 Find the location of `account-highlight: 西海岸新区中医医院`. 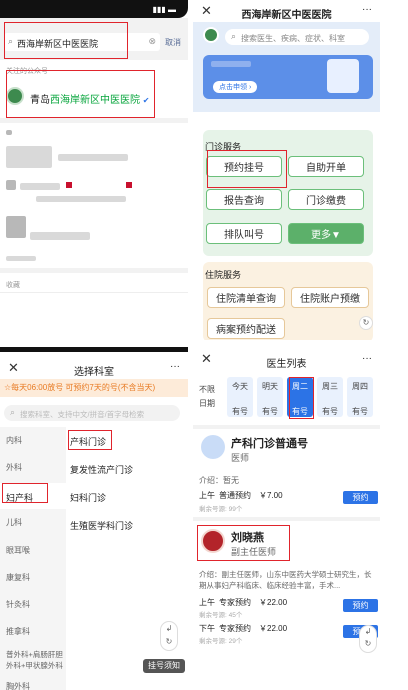

account-highlight: 西海岸新区中医医院 is located at coordinates (95, 100).